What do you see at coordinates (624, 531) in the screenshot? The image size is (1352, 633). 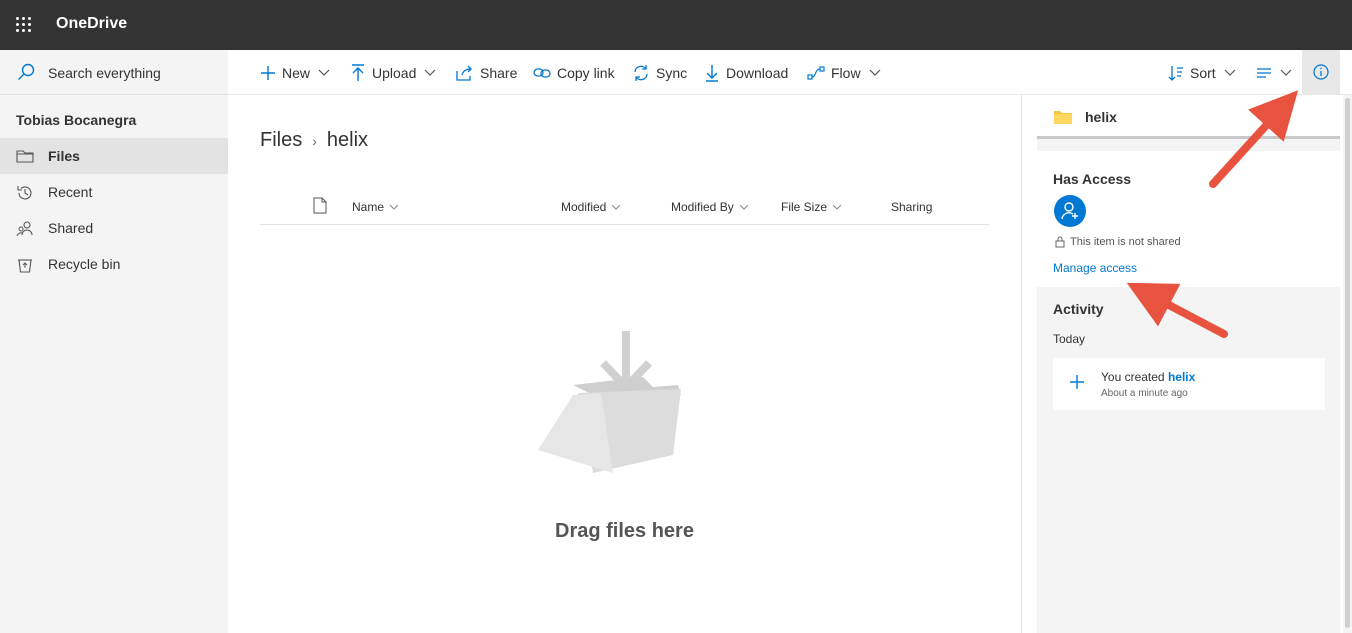 I see `empty-state-text: Drag files here` at bounding box center [624, 531].